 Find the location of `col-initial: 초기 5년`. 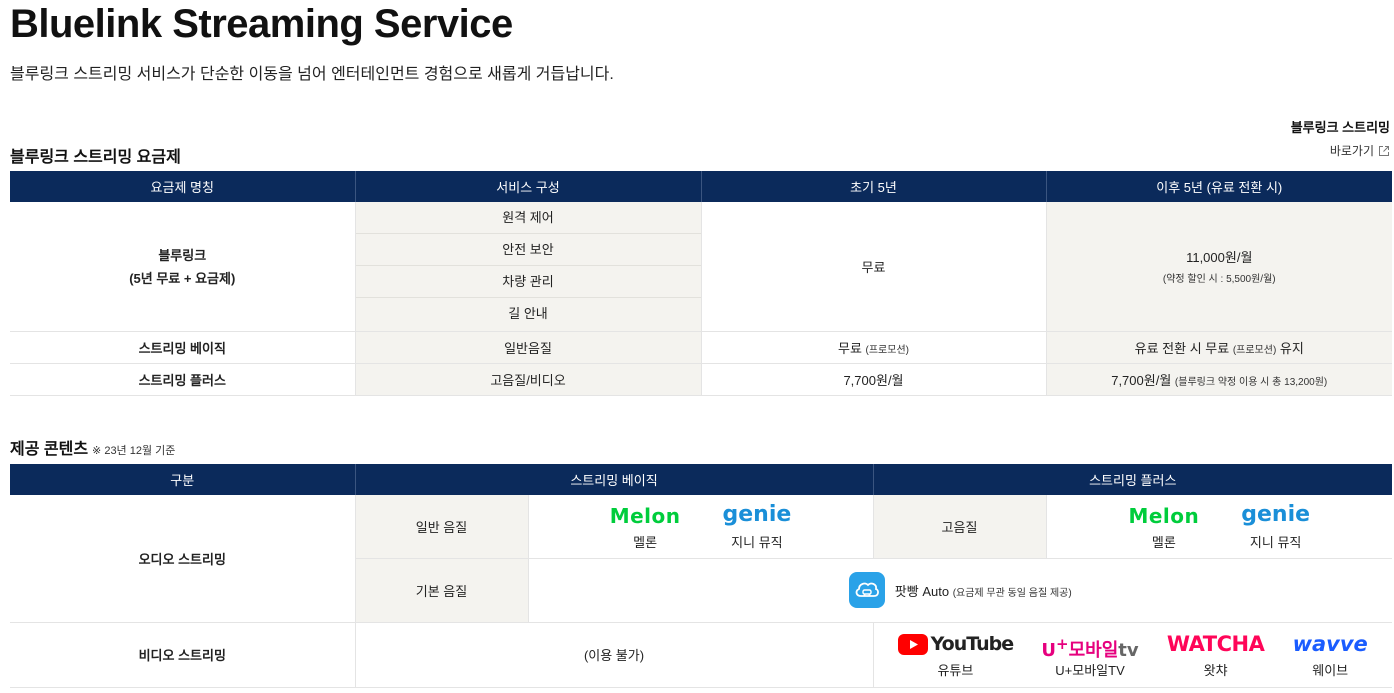

col-initial: 초기 5년 is located at coordinates (874, 186).